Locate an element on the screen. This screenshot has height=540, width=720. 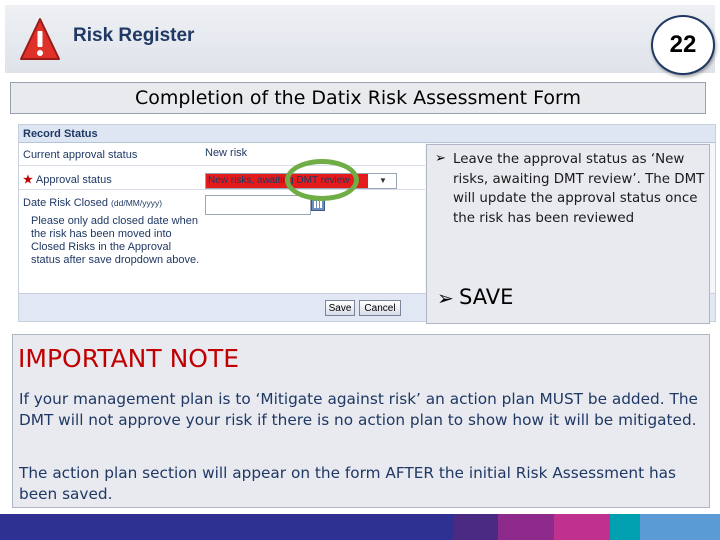
chevron-down-icon: ▼ is located at coordinates (383, 181).